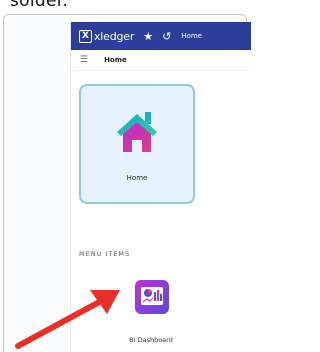  What do you see at coordinates (67, 319) in the screenshot?
I see `annotation-arrow` at bounding box center [67, 319].